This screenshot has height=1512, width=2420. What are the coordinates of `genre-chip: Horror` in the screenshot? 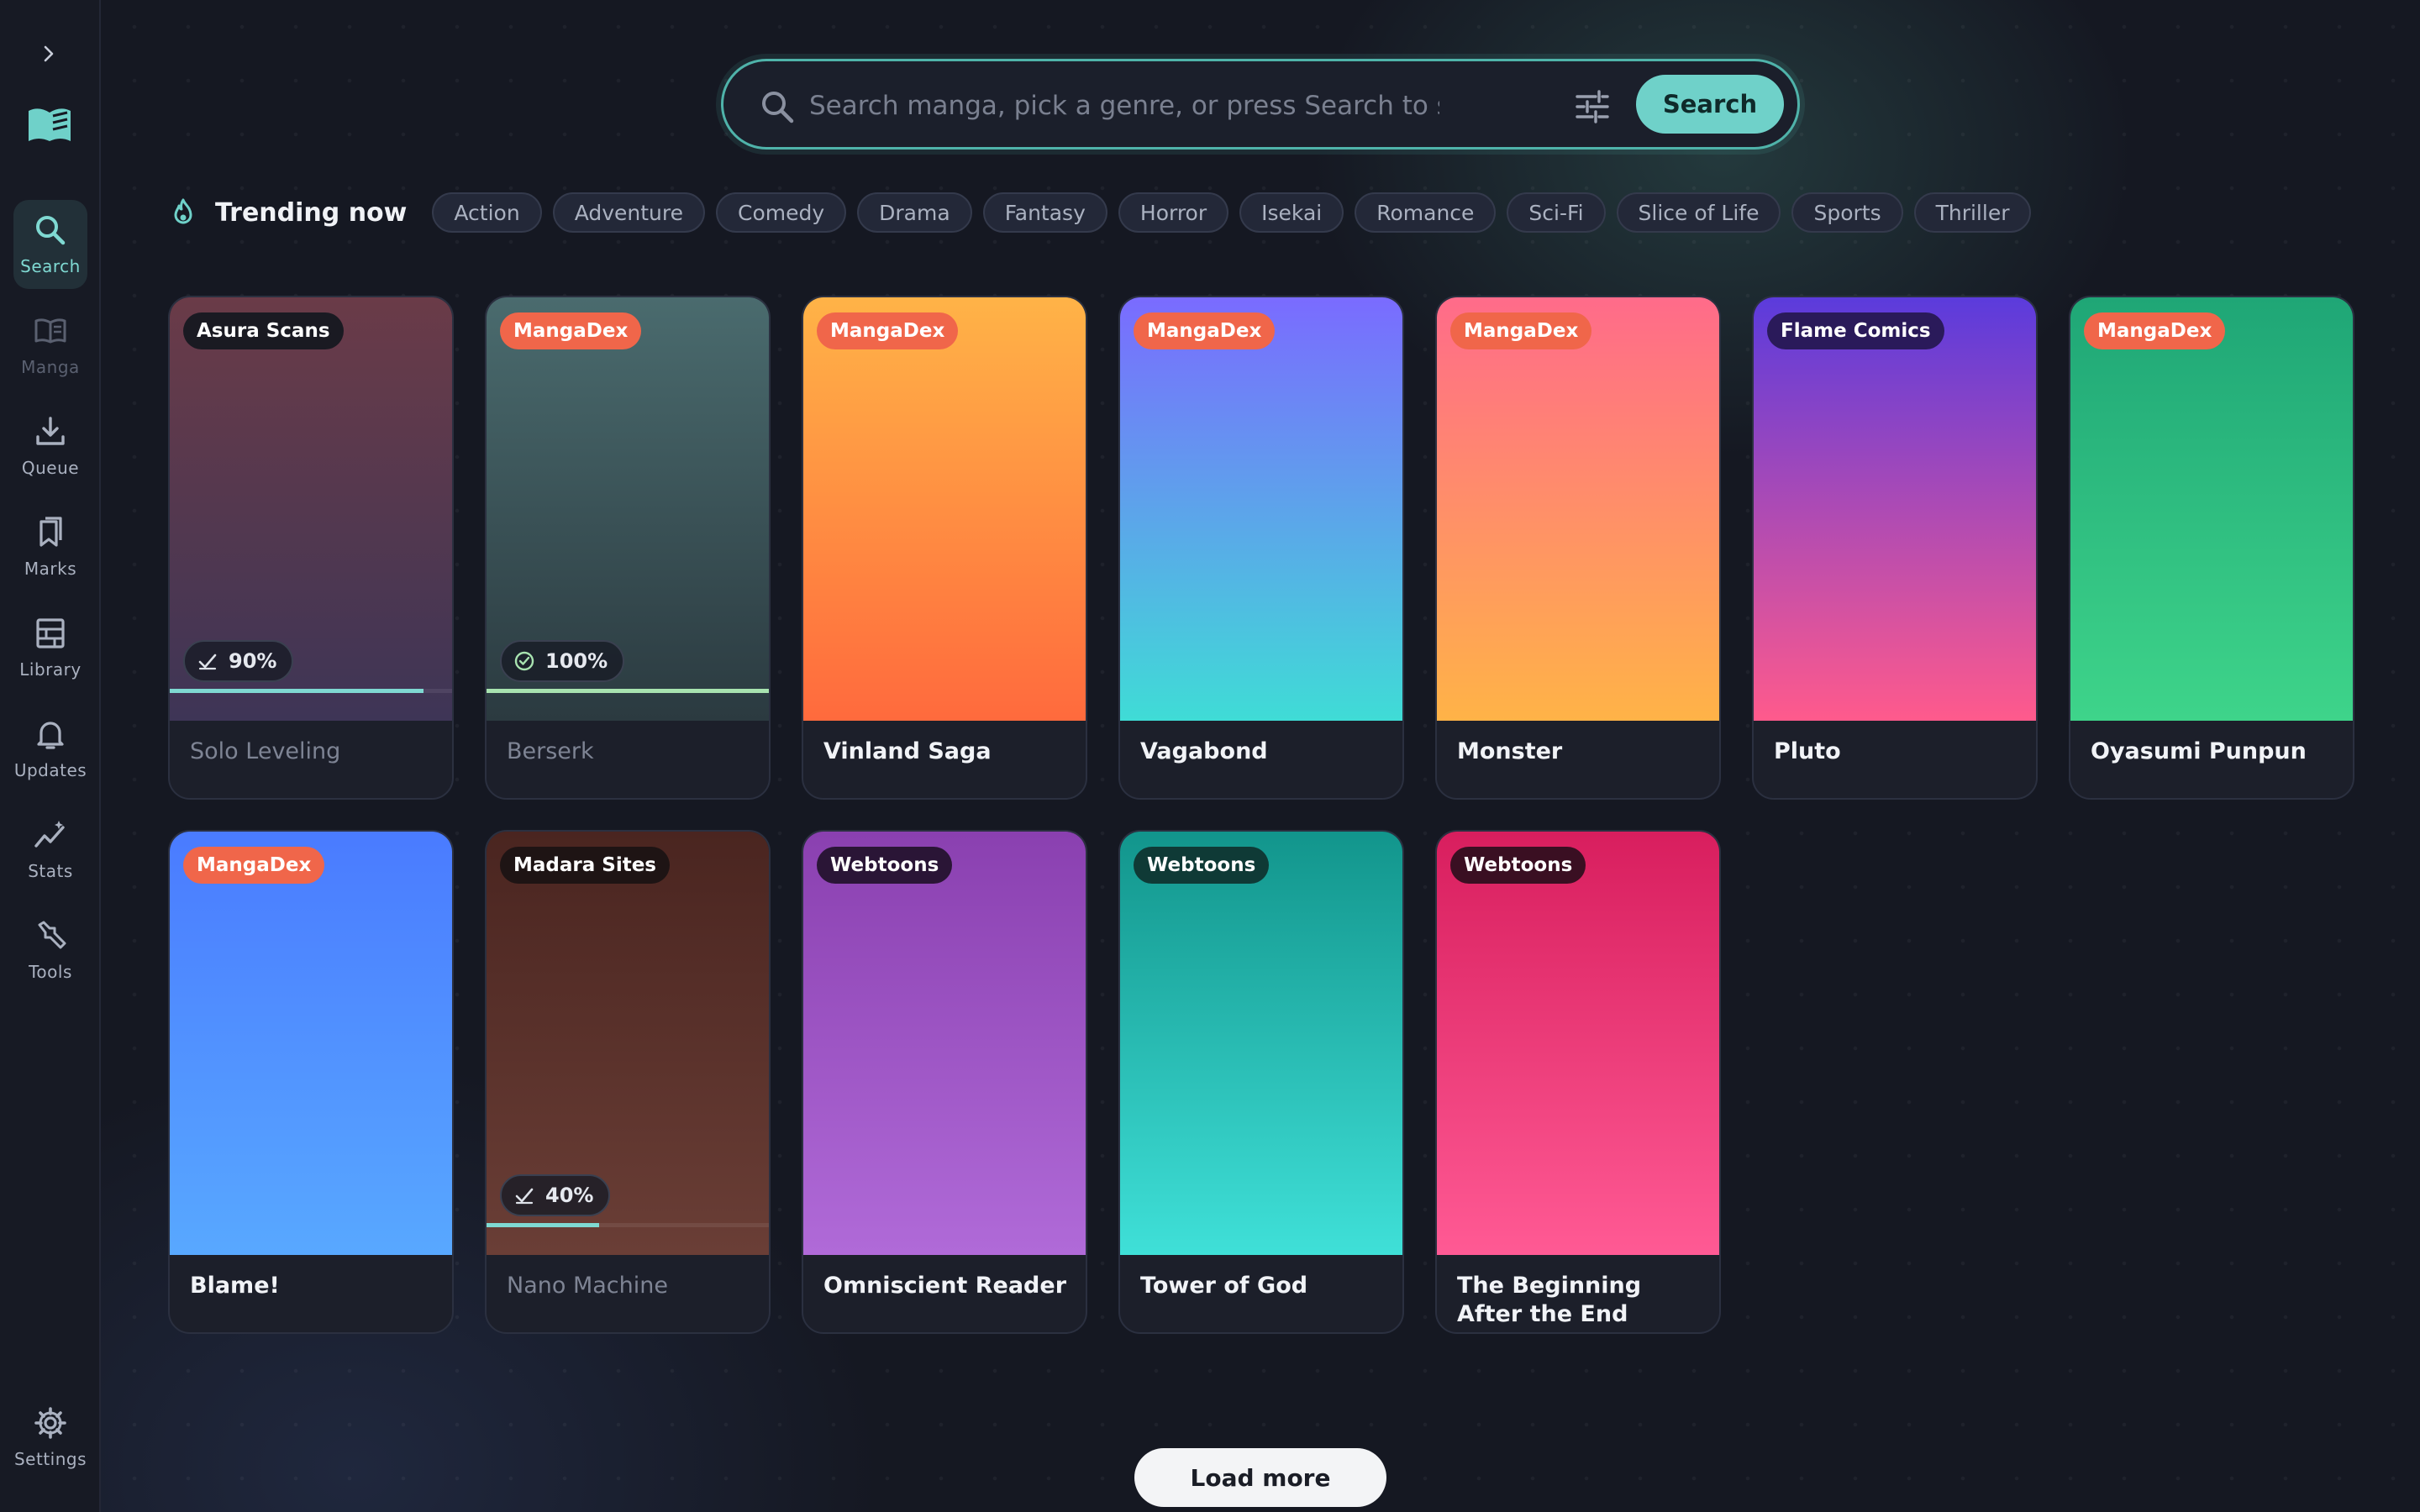 It's located at (1173, 212).